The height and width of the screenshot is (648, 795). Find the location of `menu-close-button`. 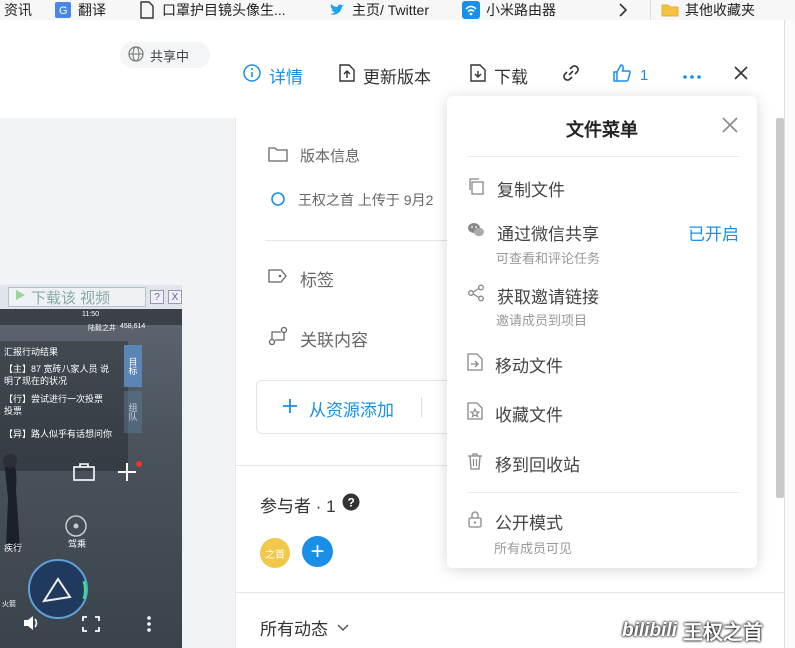

menu-close-button is located at coordinates (730, 126).